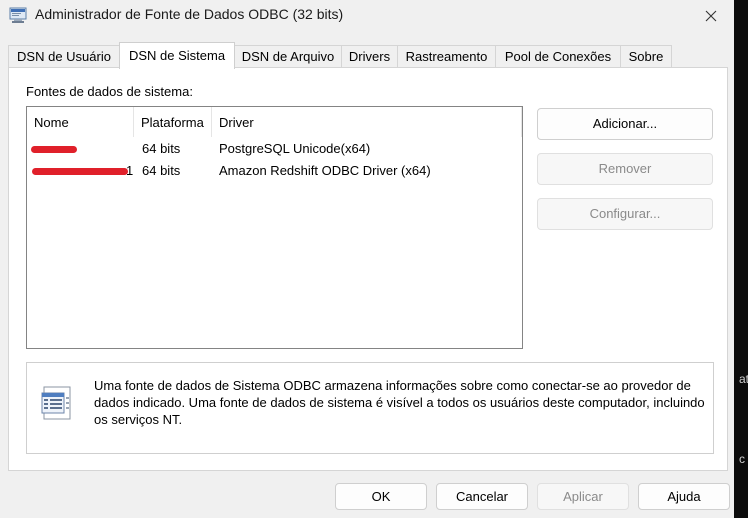 Image resolution: width=748 pixels, height=518 pixels. What do you see at coordinates (173, 122) in the screenshot?
I see `column-header-plataforma: Plataforma` at bounding box center [173, 122].